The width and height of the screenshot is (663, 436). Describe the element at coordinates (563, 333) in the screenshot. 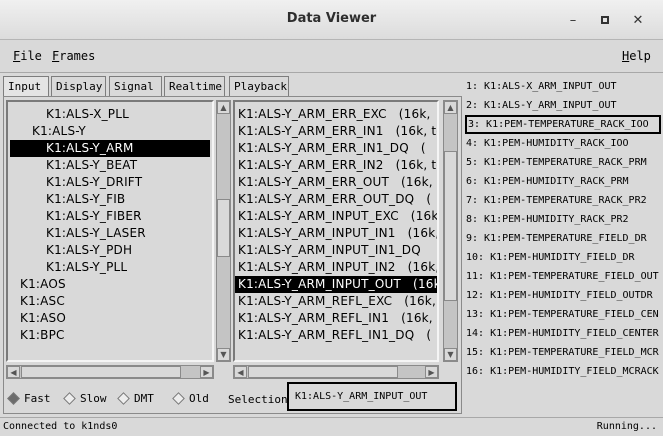

I see `slot-item: 14: K1:PEM-HUMIDITY_FIELD_CENTER` at that location.